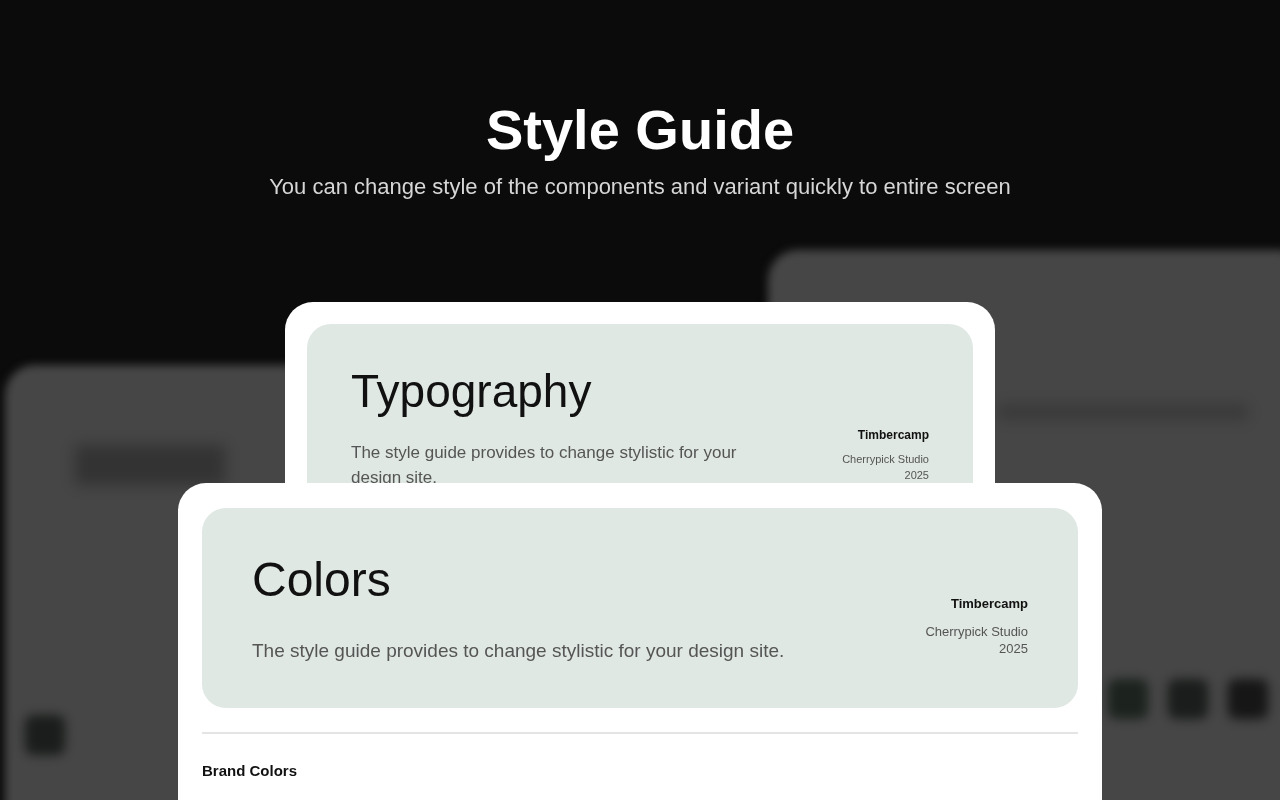 The width and height of the screenshot is (1280, 800). What do you see at coordinates (640, 130) in the screenshot?
I see `page-title: Style Guide` at bounding box center [640, 130].